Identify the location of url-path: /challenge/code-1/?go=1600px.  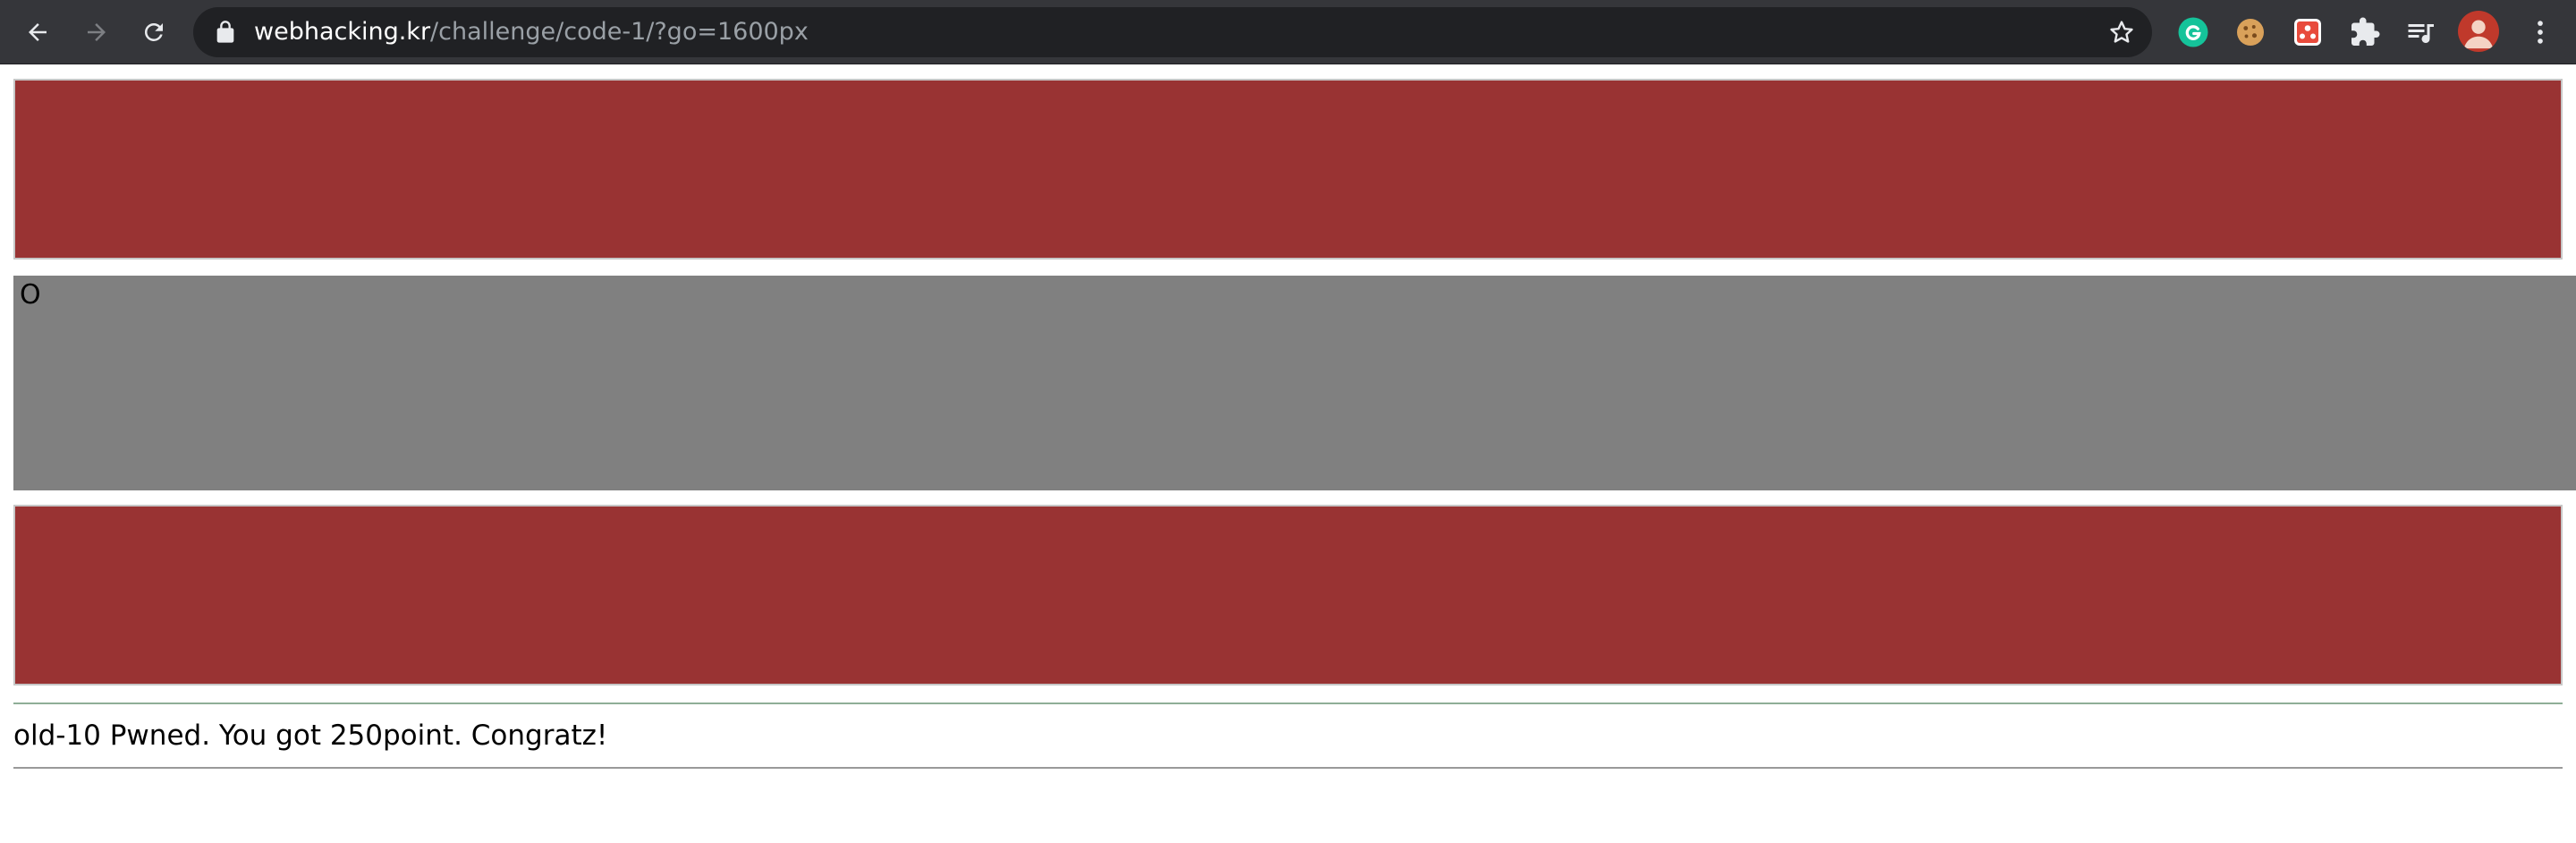
(619, 32).